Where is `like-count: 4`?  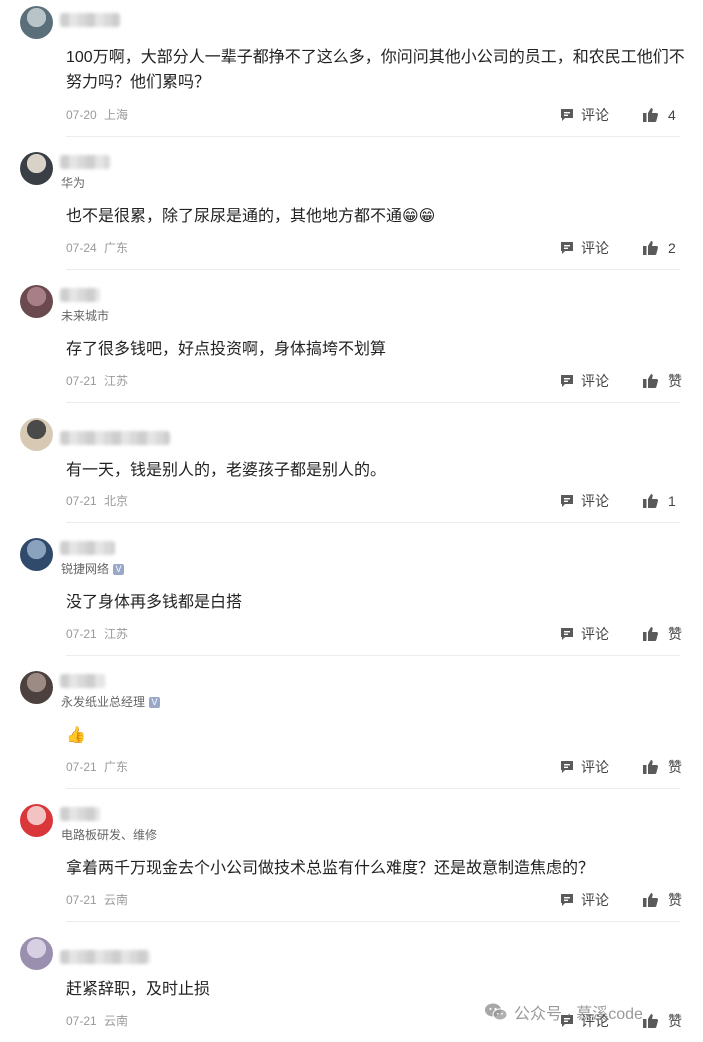 like-count: 4 is located at coordinates (672, 115).